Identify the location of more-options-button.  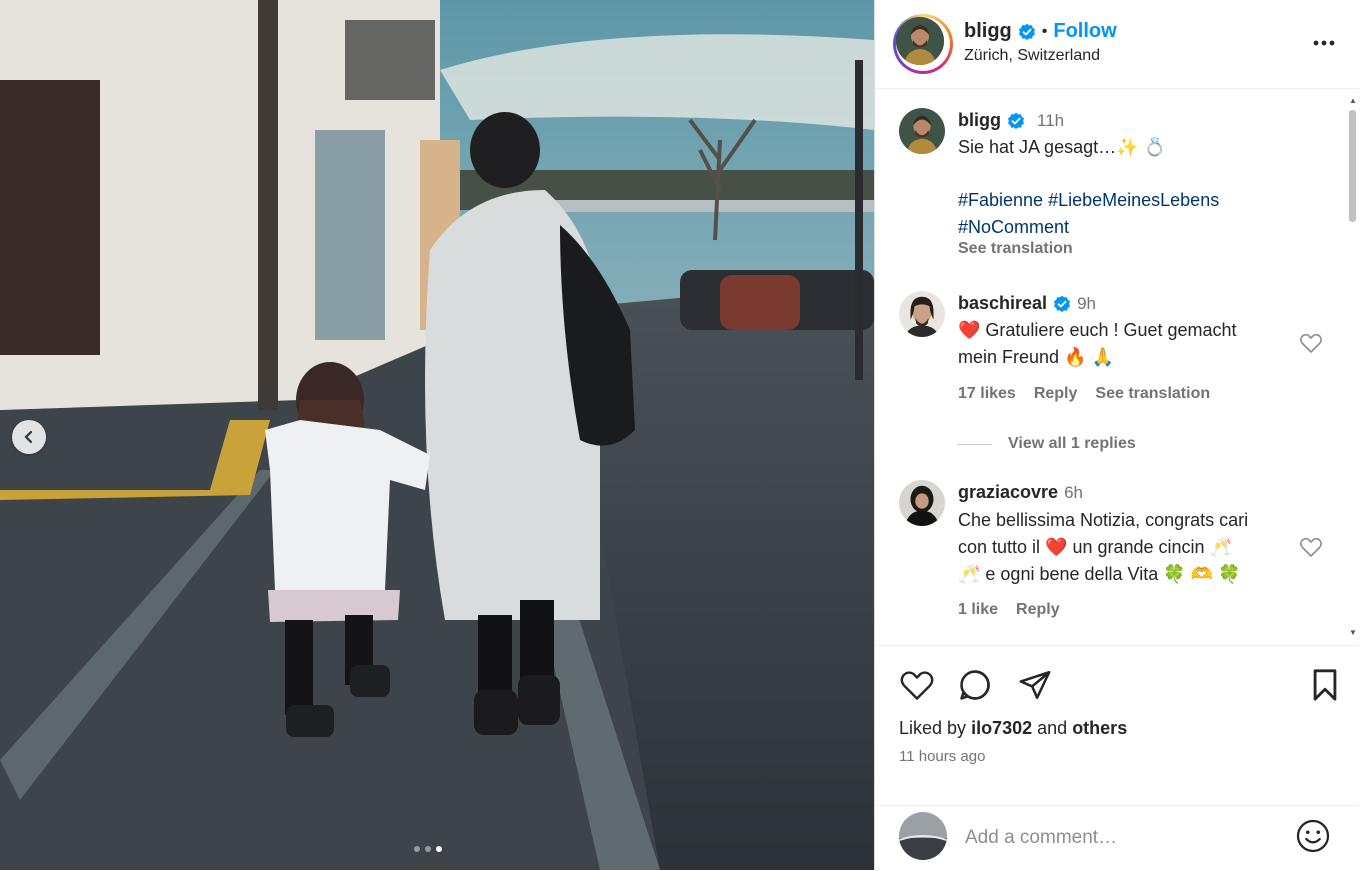
(1324, 45).